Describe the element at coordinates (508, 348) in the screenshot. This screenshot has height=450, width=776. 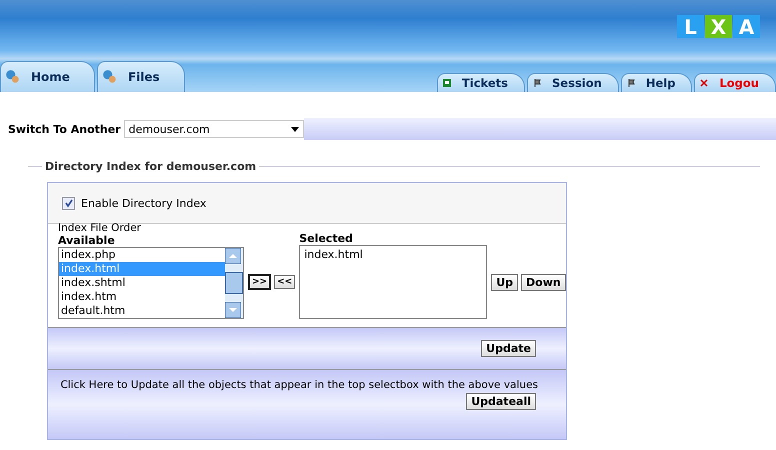
I see `update-button: Update` at that location.